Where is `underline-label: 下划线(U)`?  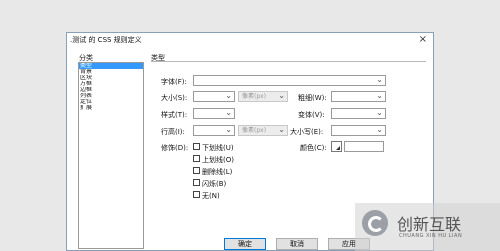
underline-label: 下划线(U) is located at coordinates (218, 148).